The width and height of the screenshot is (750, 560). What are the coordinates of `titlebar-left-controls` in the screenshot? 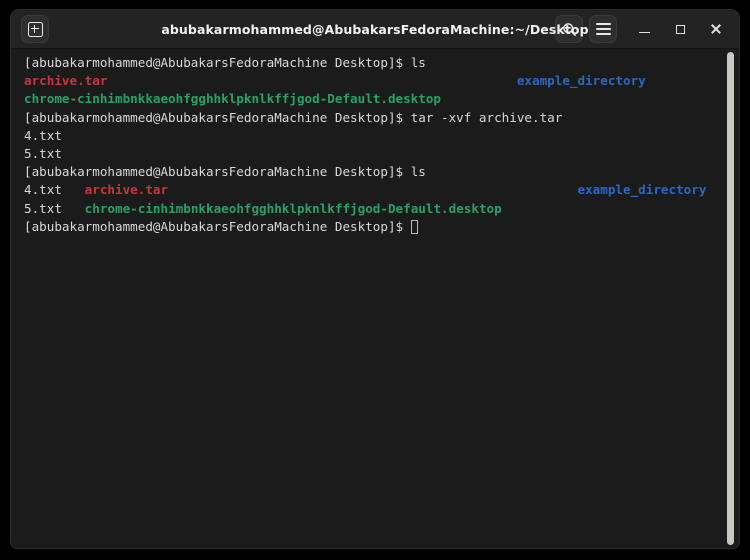 It's located at (35, 29).